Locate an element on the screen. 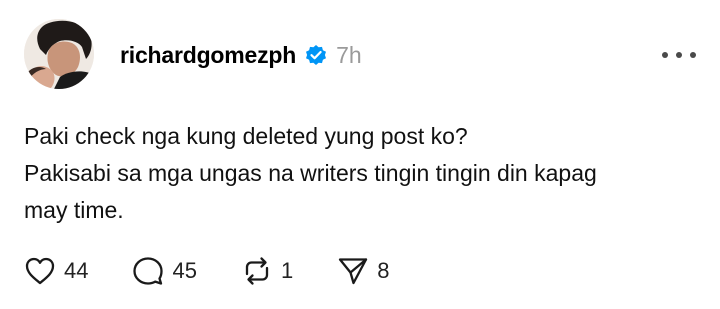  like-count: 44 is located at coordinates (76, 270).